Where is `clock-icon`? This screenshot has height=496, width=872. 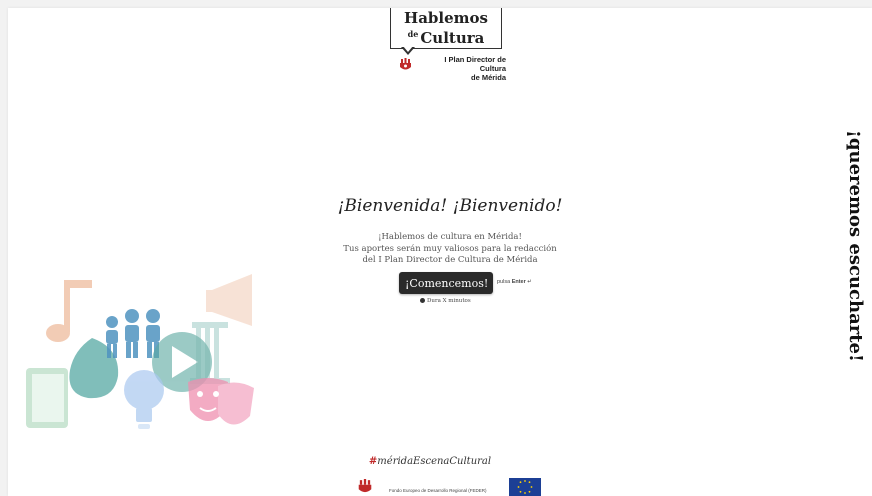 clock-icon is located at coordinates (422, 300).